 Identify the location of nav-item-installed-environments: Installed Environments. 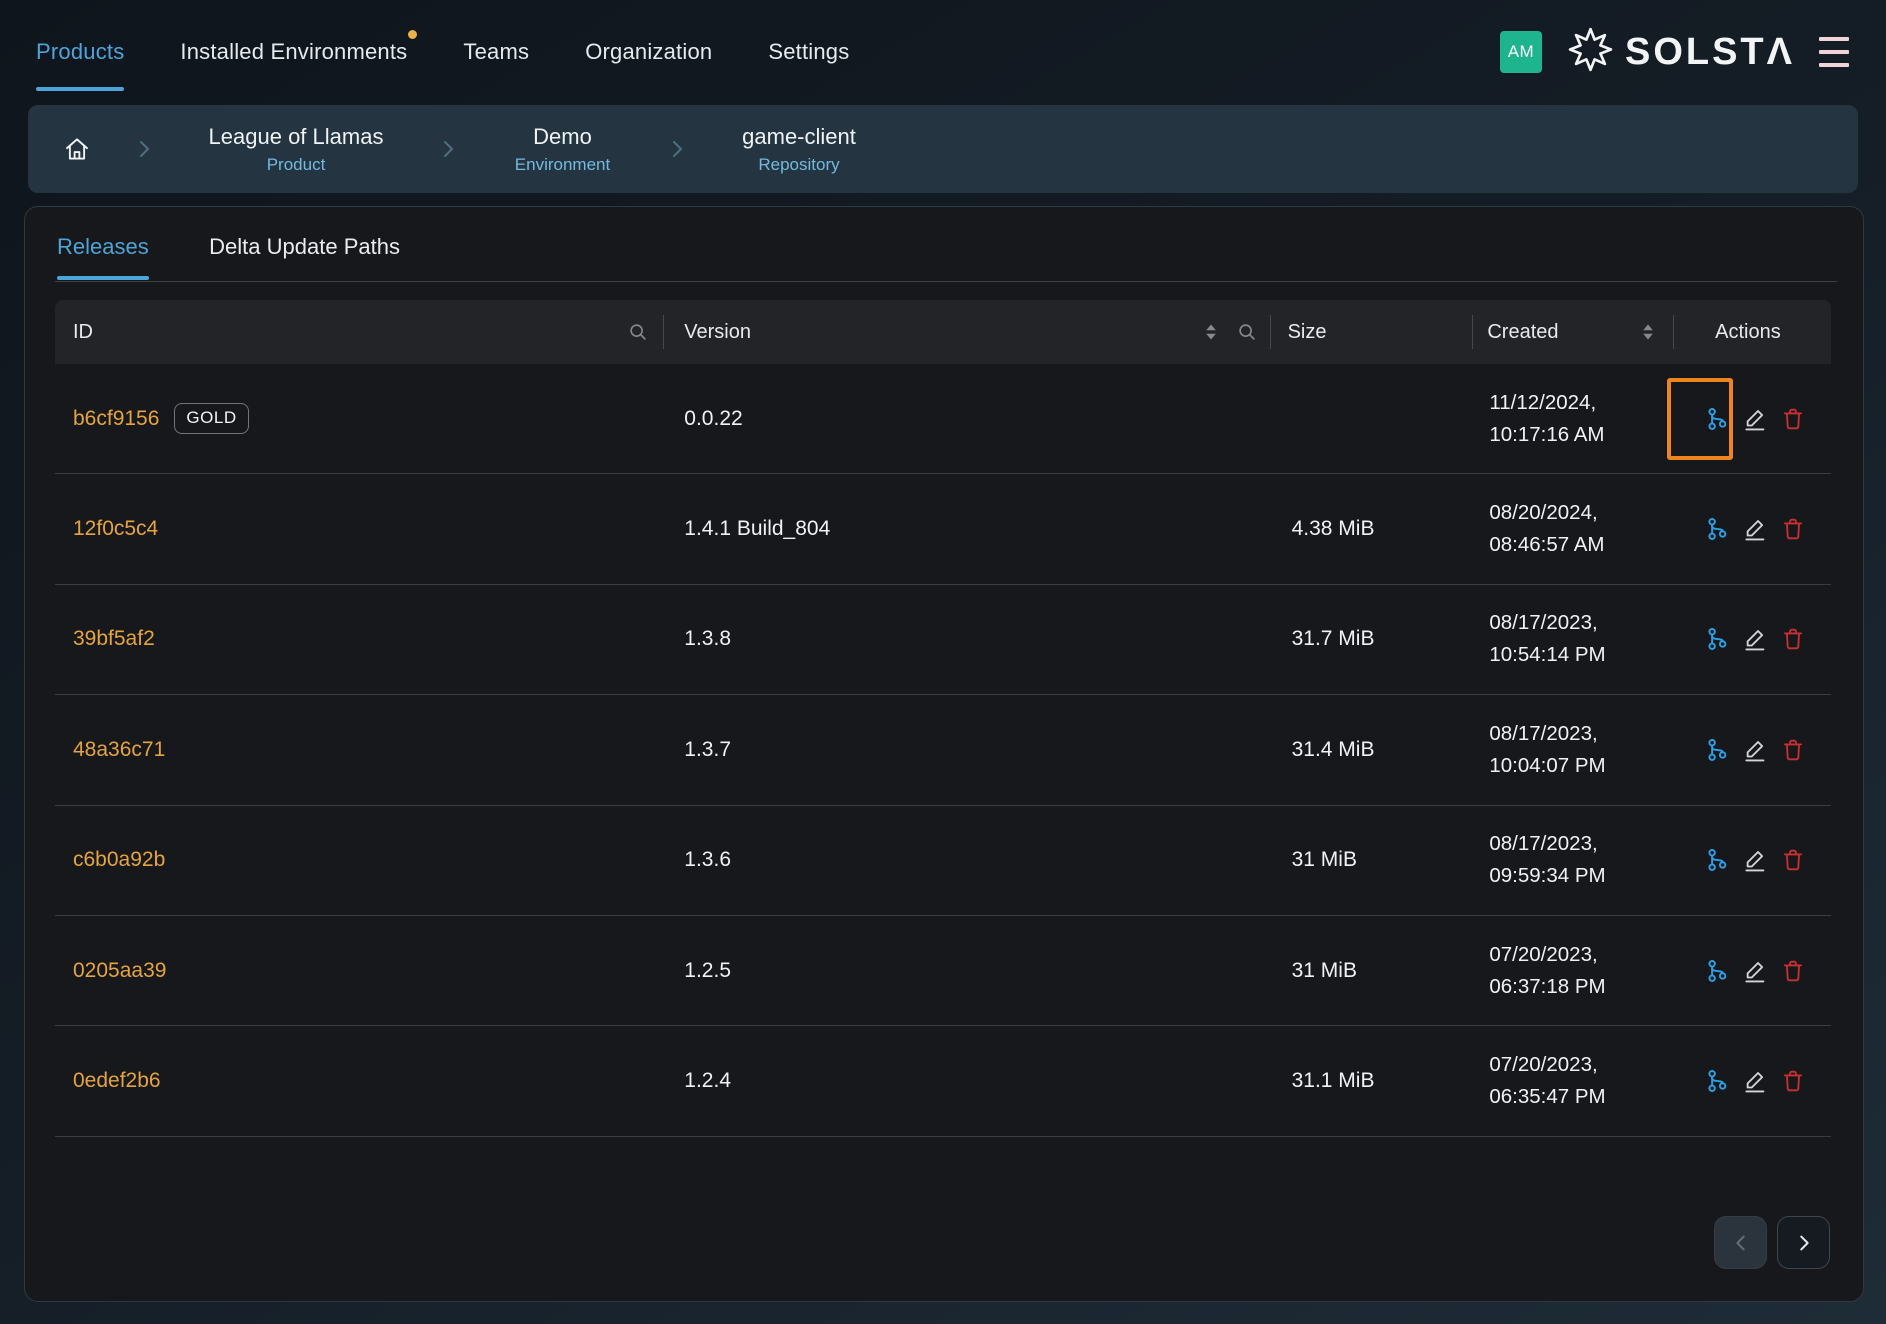
(299, 47).